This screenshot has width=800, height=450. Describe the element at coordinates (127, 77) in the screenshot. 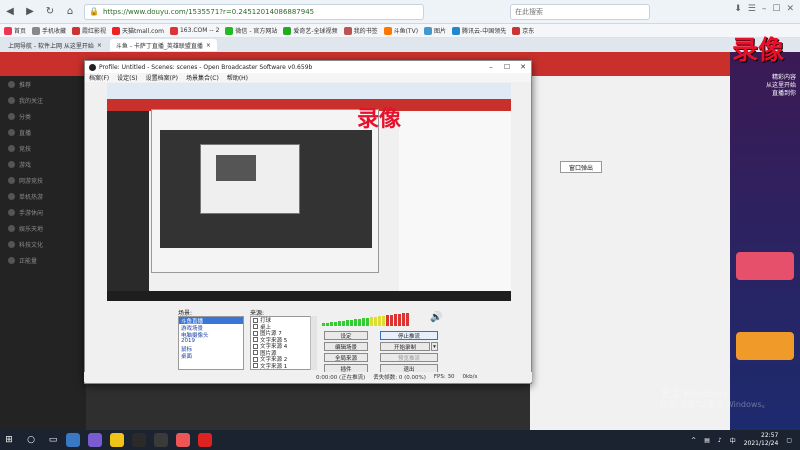

I see `obs-menu-item: 设定(S)` at that location.